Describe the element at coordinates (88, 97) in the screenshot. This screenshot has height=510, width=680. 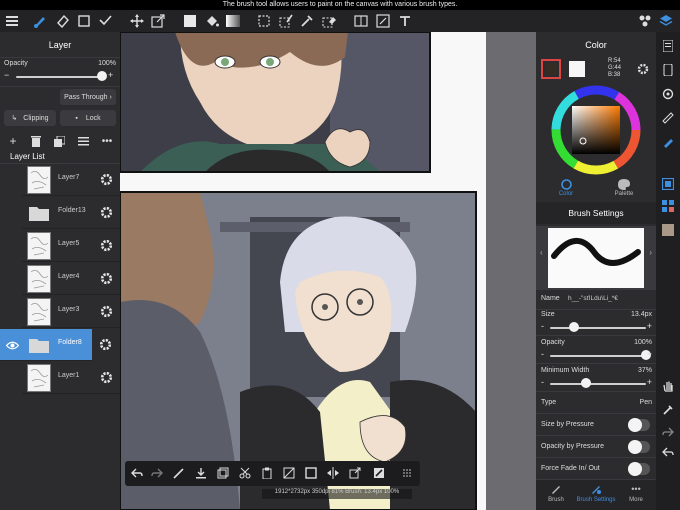
I see `blend-mode-button: Pass Through ›` at that location.